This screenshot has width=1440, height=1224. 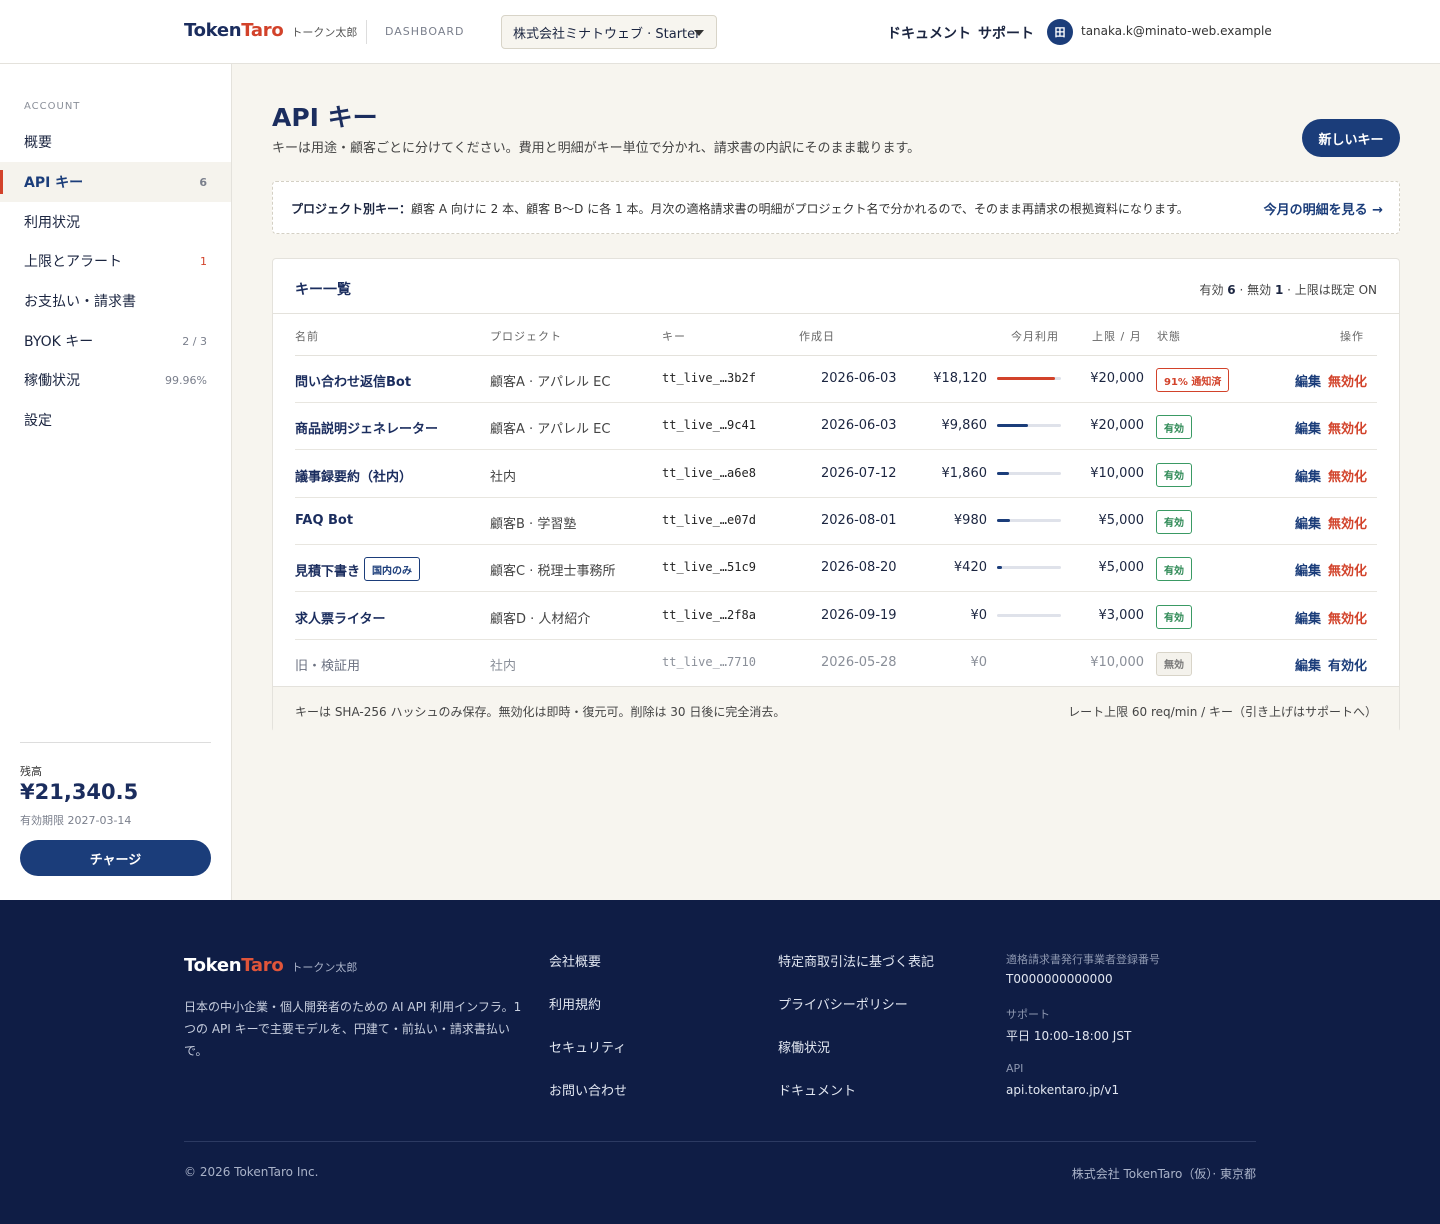 What do you see at coordinates (324, 32) in the screenshot?
I see `brand-kana: トークン太郎` at bounding box center [324, 32].